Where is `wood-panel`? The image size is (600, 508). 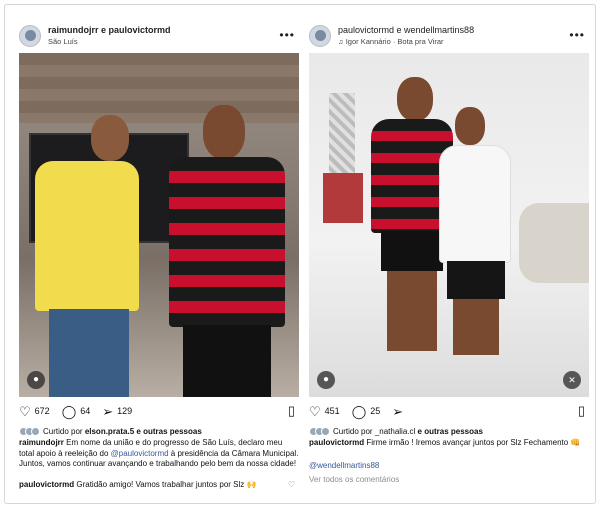
wood-panel is located at coordinates (159, 88).